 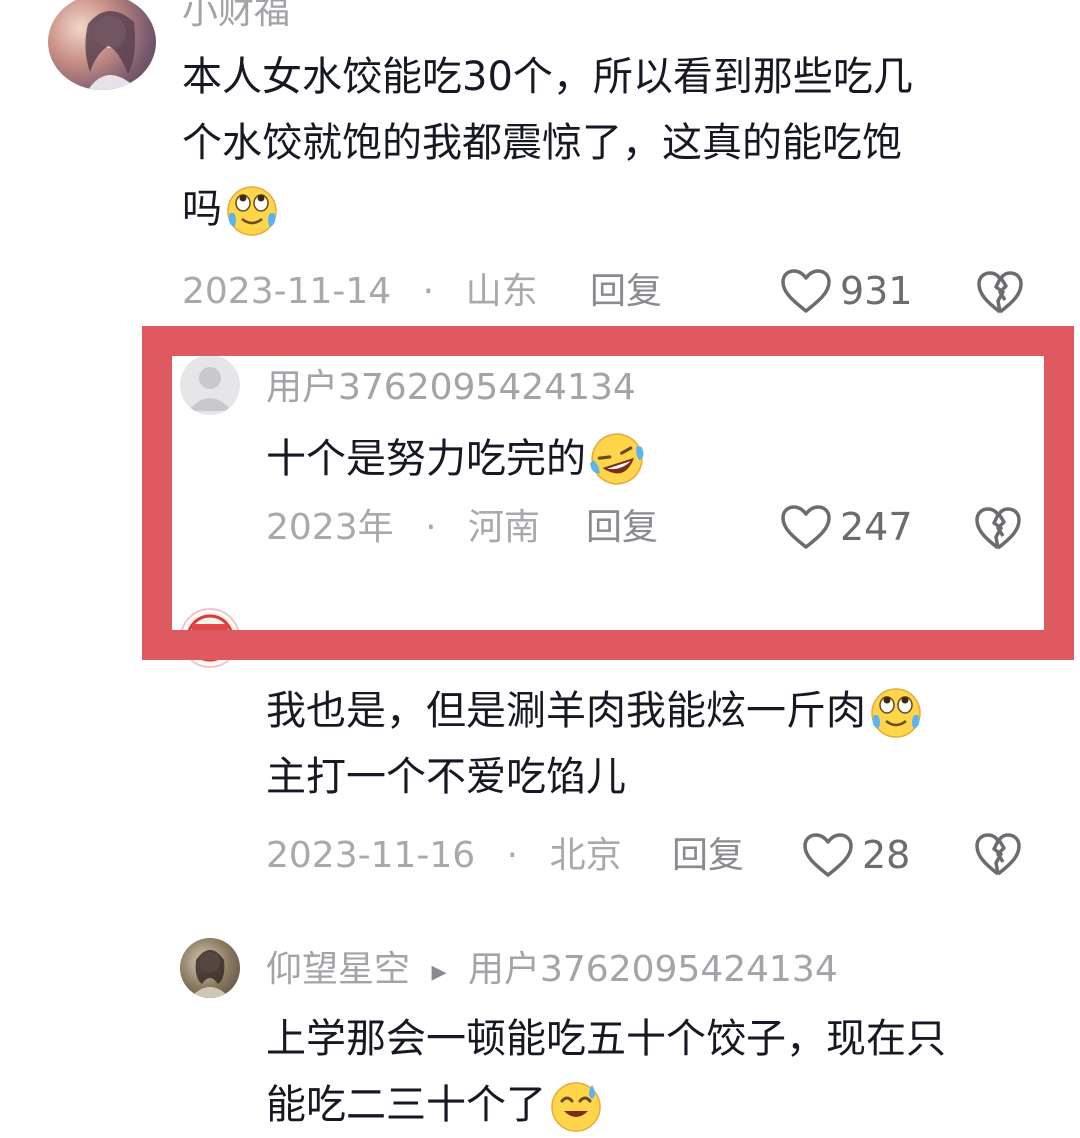 I want to click on comment-username: 仰望星空 ▸ 用户3762095424134, so click(x=552, y=970).